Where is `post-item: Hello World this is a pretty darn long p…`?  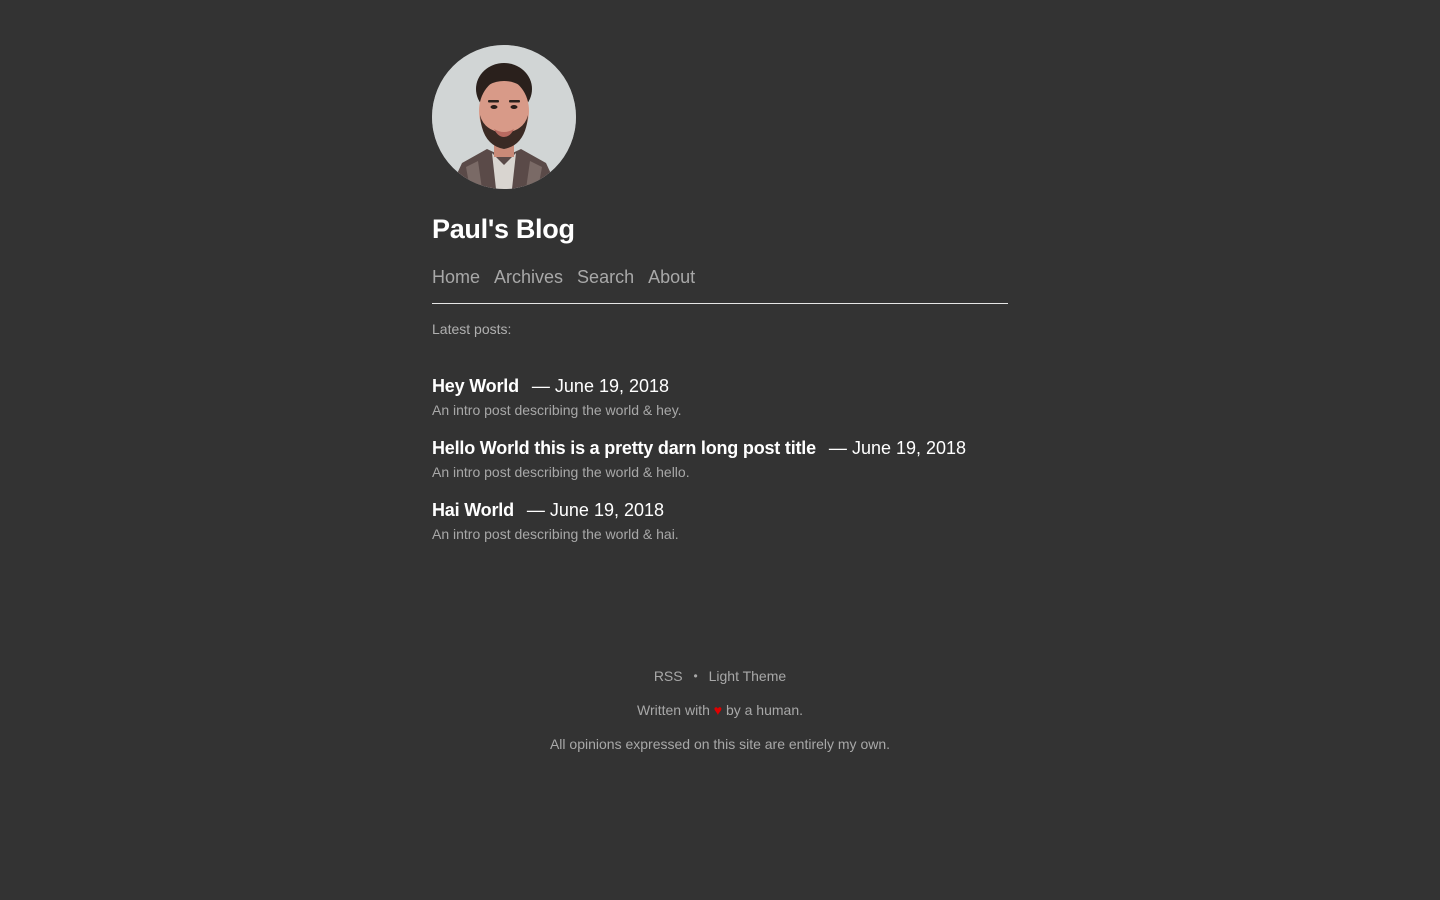
post-item: Hello World this is a pretty darn long p… is located at coordinates (720, 459).